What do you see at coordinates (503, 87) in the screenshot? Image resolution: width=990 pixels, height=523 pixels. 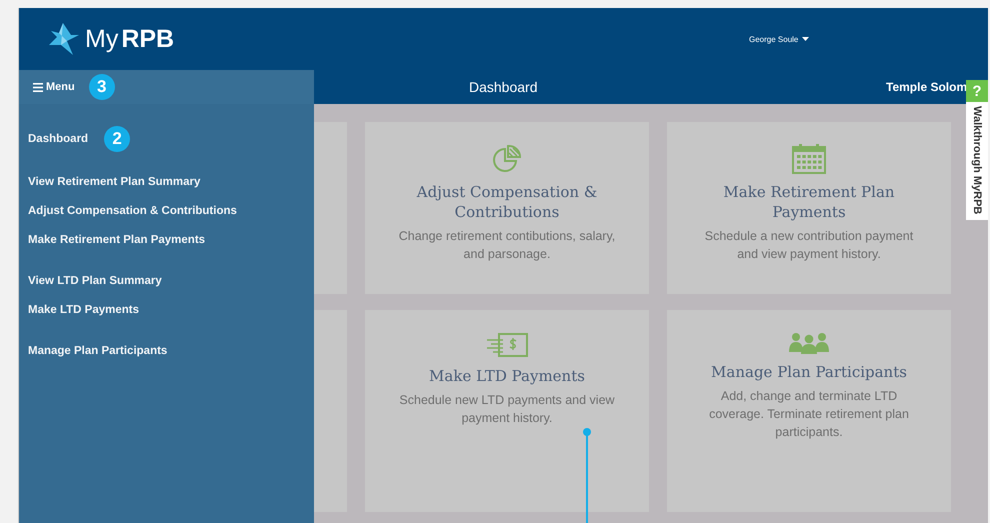 I see `page-title: Dashboard` at bounding box center [503, 87].